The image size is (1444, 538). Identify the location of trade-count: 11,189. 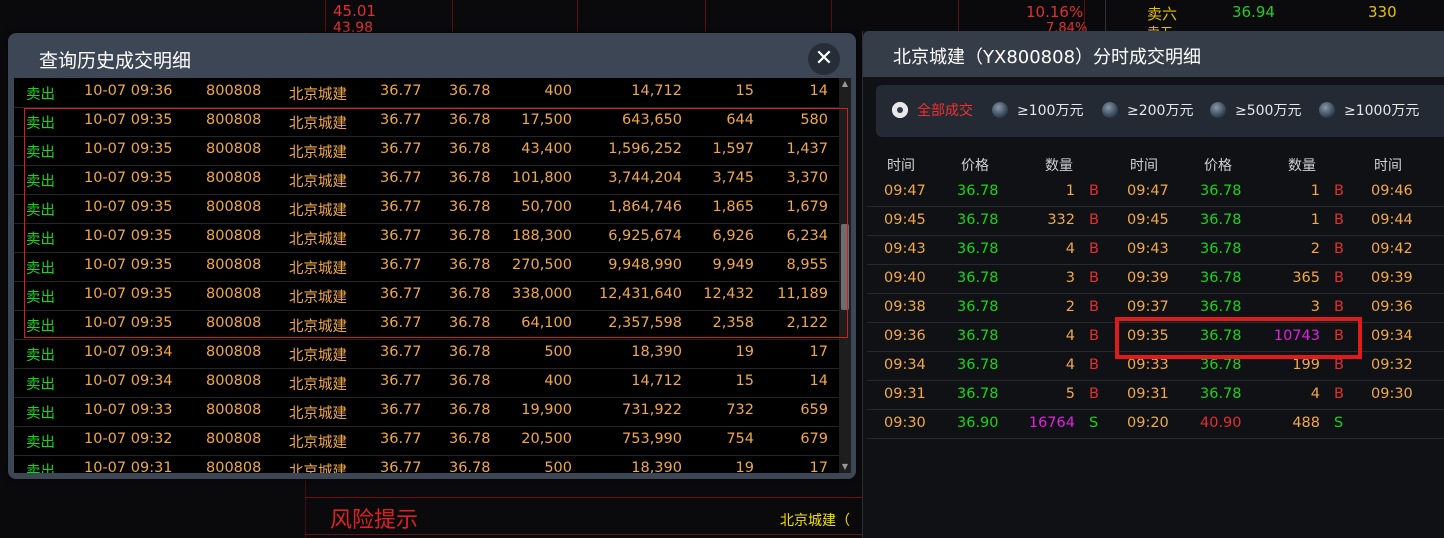
(802, 294).